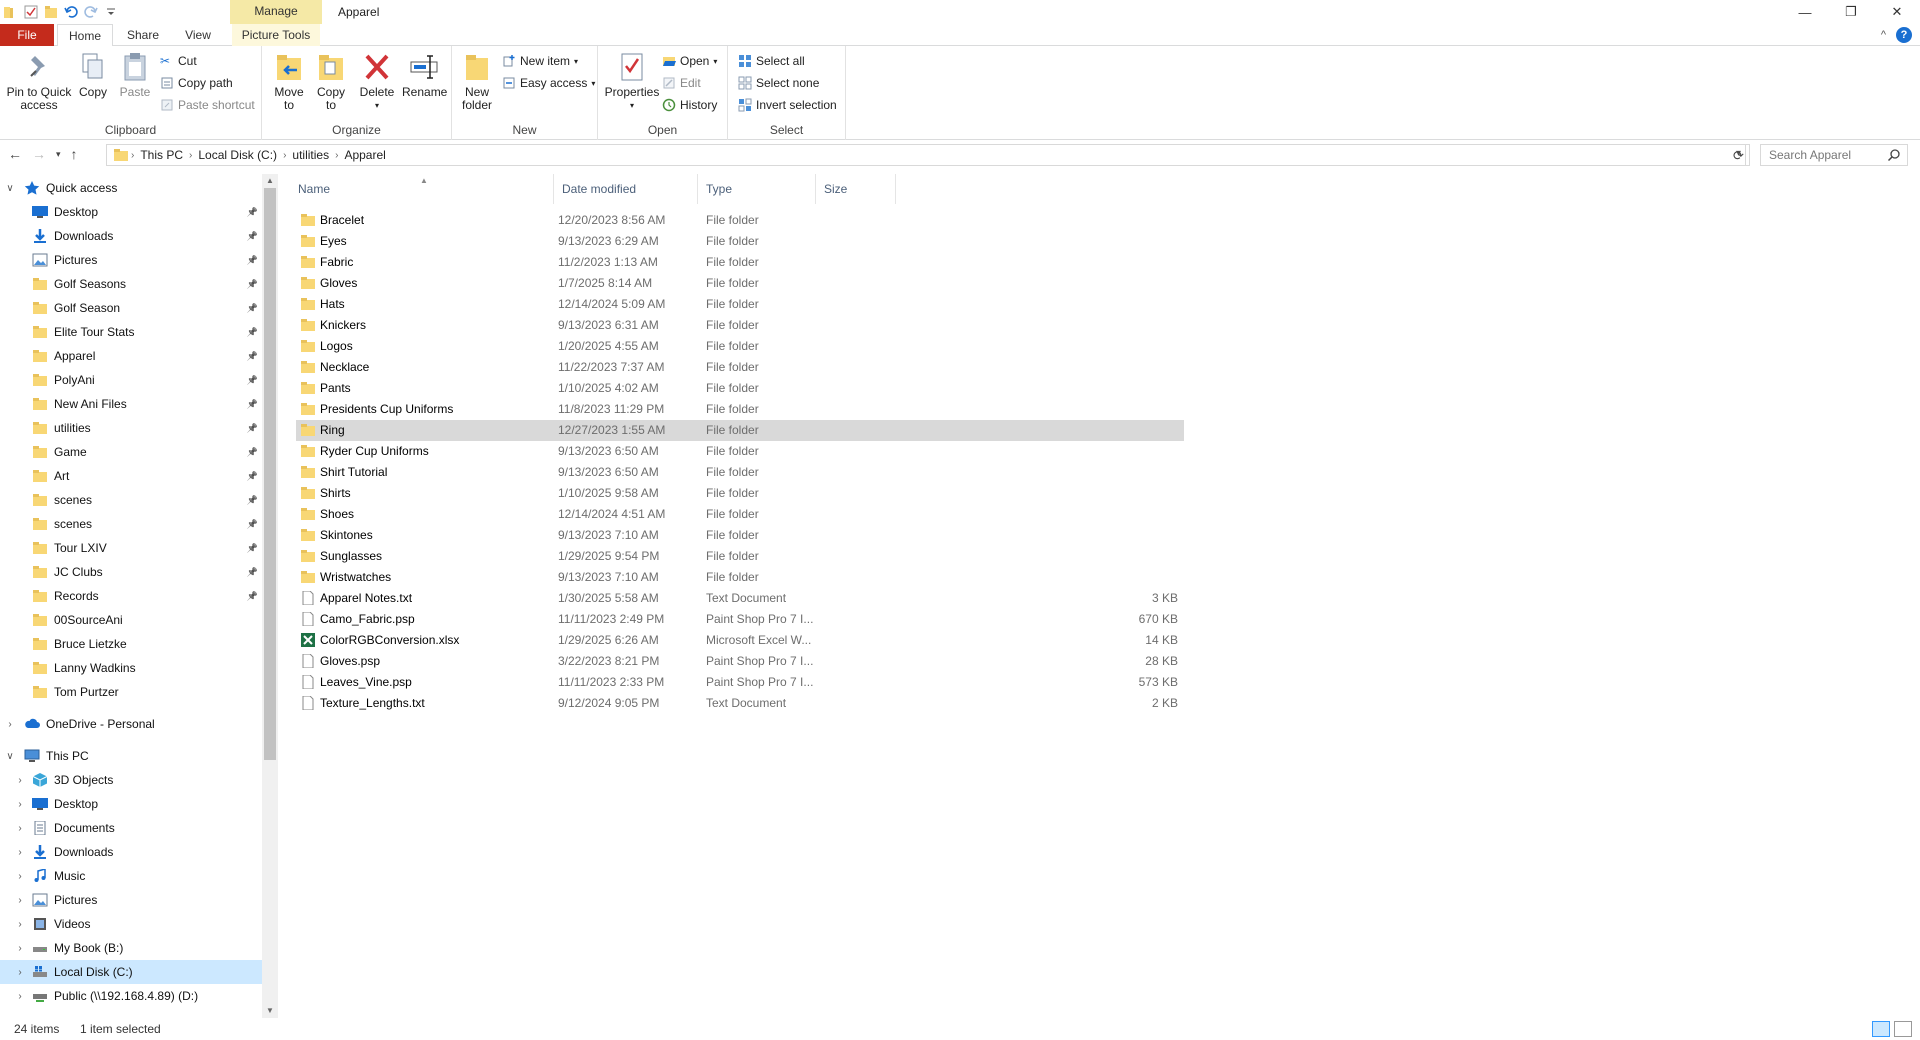  Describe the element at coordinates (39, 154) in the screenshot. I see `forward-arrow-icon: →` at that location.